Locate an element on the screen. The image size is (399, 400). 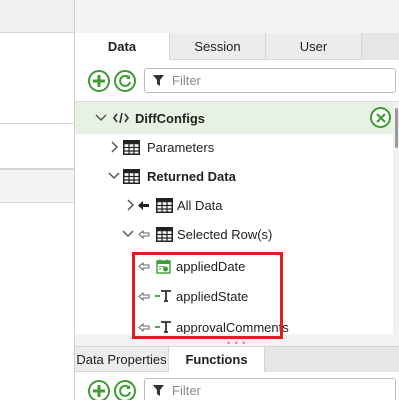
tab-data: Data is located at coordinates (122, 46).